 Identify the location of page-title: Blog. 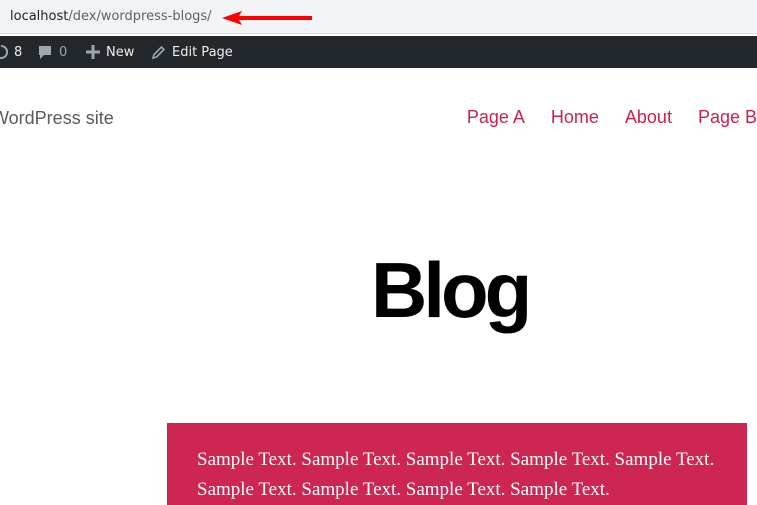
(451, 290).